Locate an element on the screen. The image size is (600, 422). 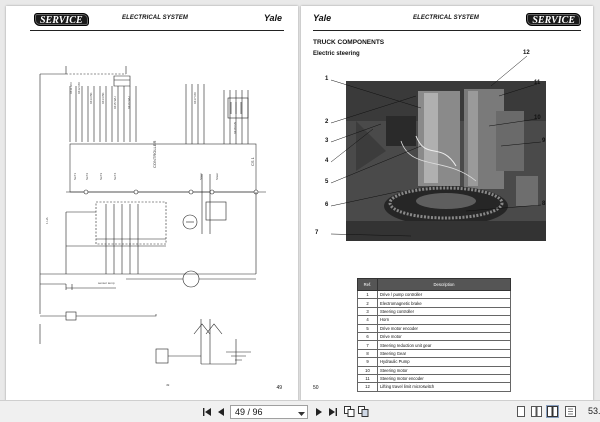
fit-pages-icon is located at coordinates (363, 411).